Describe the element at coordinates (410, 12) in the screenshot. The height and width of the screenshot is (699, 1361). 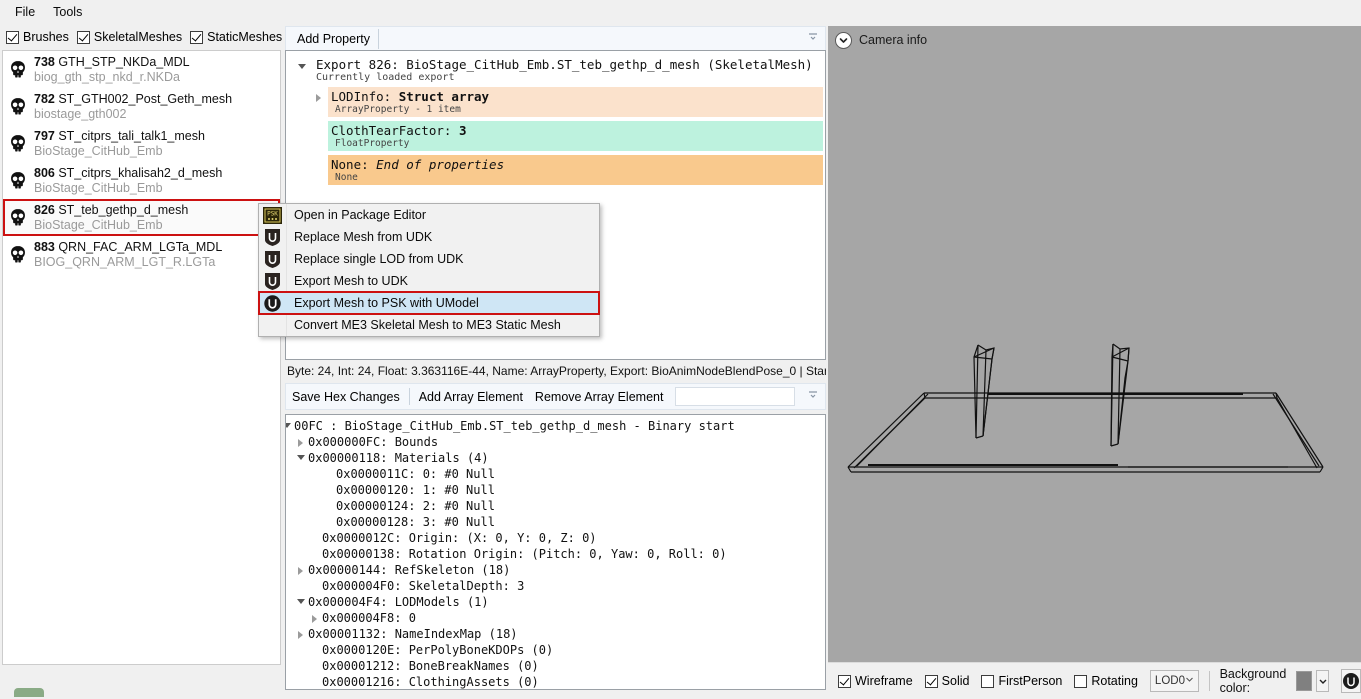
I see `menu-bar: File Tools` at that location.